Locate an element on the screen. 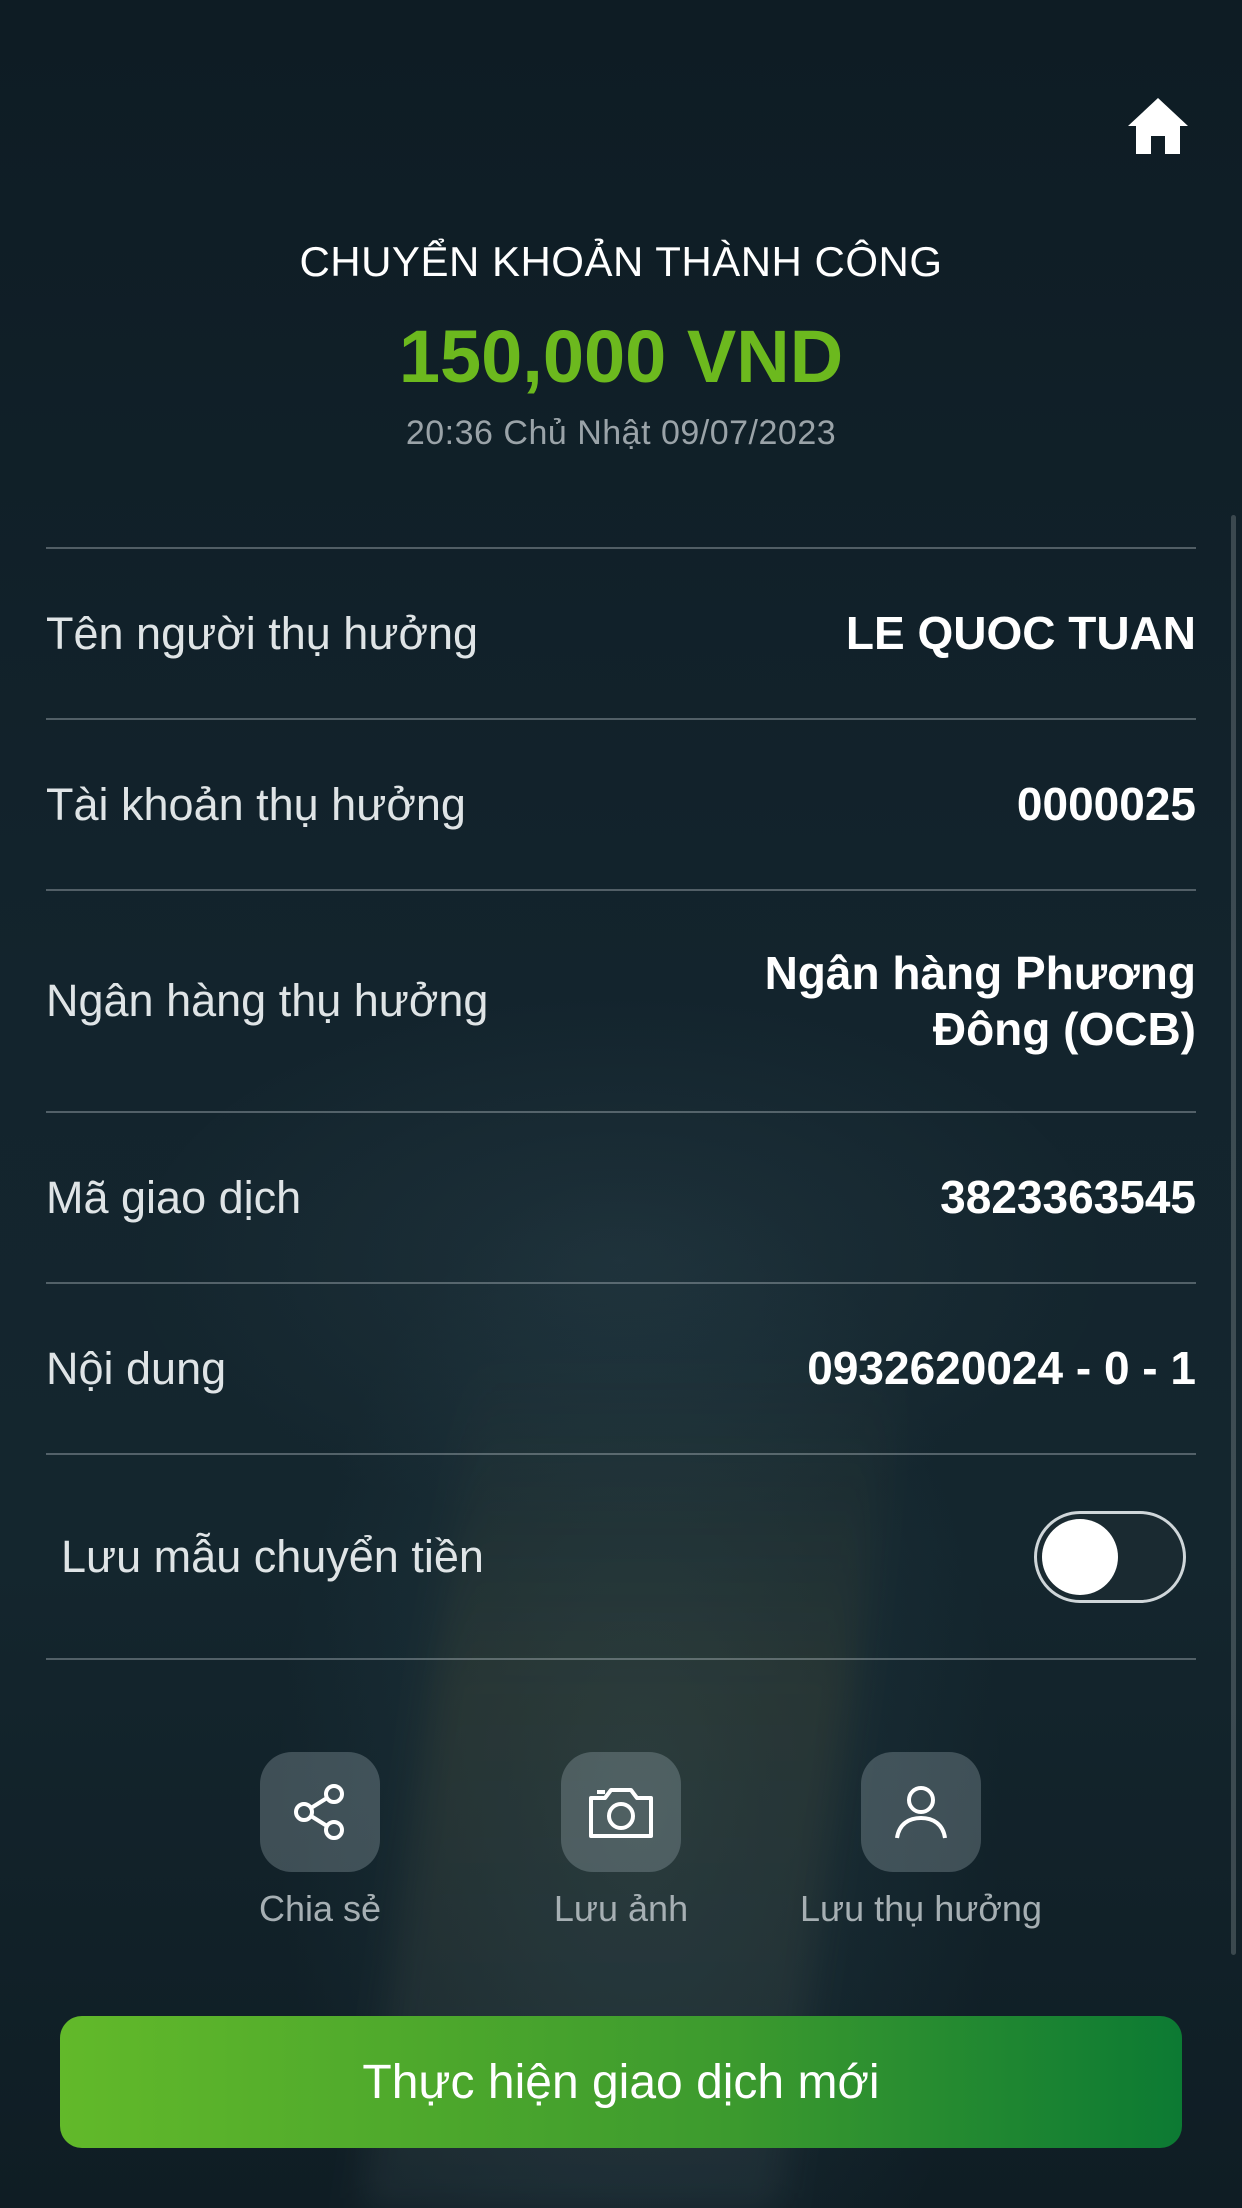 The height and width of the screenshot is (2208, 1242). detail-row-beneficiary-account: Tài khoản thụ hưởng 0000025 is located at coordinates (621, 804).